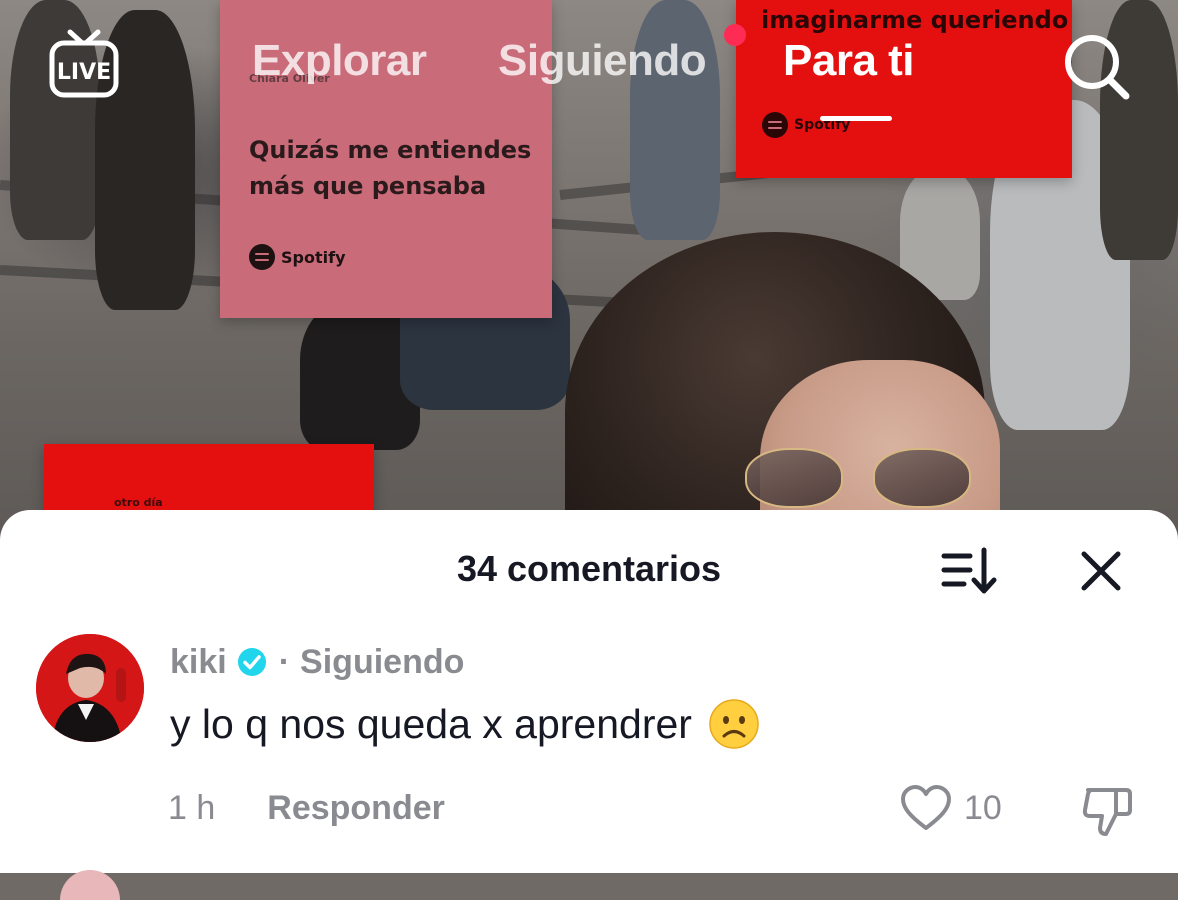 The width and height of the screenshot is (1178, 900). I want to click on thumbs-down-icon, so click(1107, 812).